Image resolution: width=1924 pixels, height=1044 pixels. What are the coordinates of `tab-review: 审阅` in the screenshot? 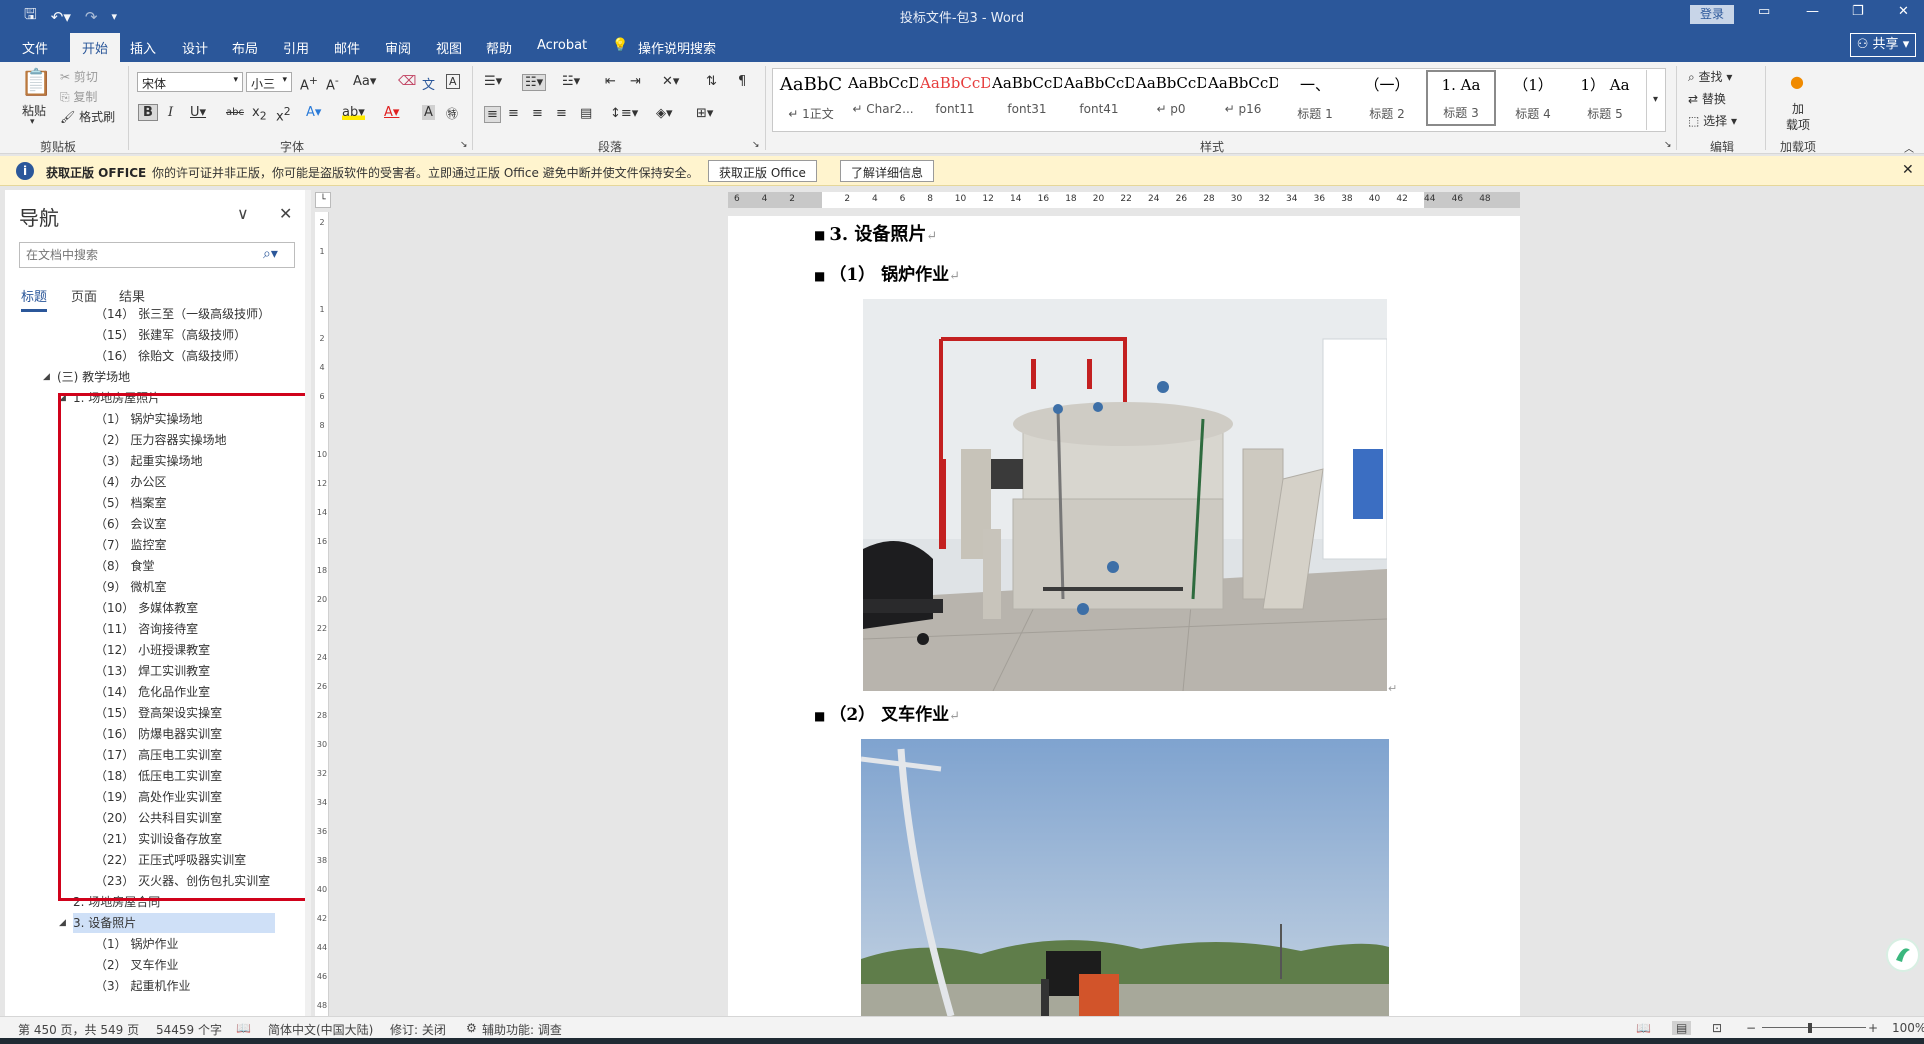 It's located at (398, 47).